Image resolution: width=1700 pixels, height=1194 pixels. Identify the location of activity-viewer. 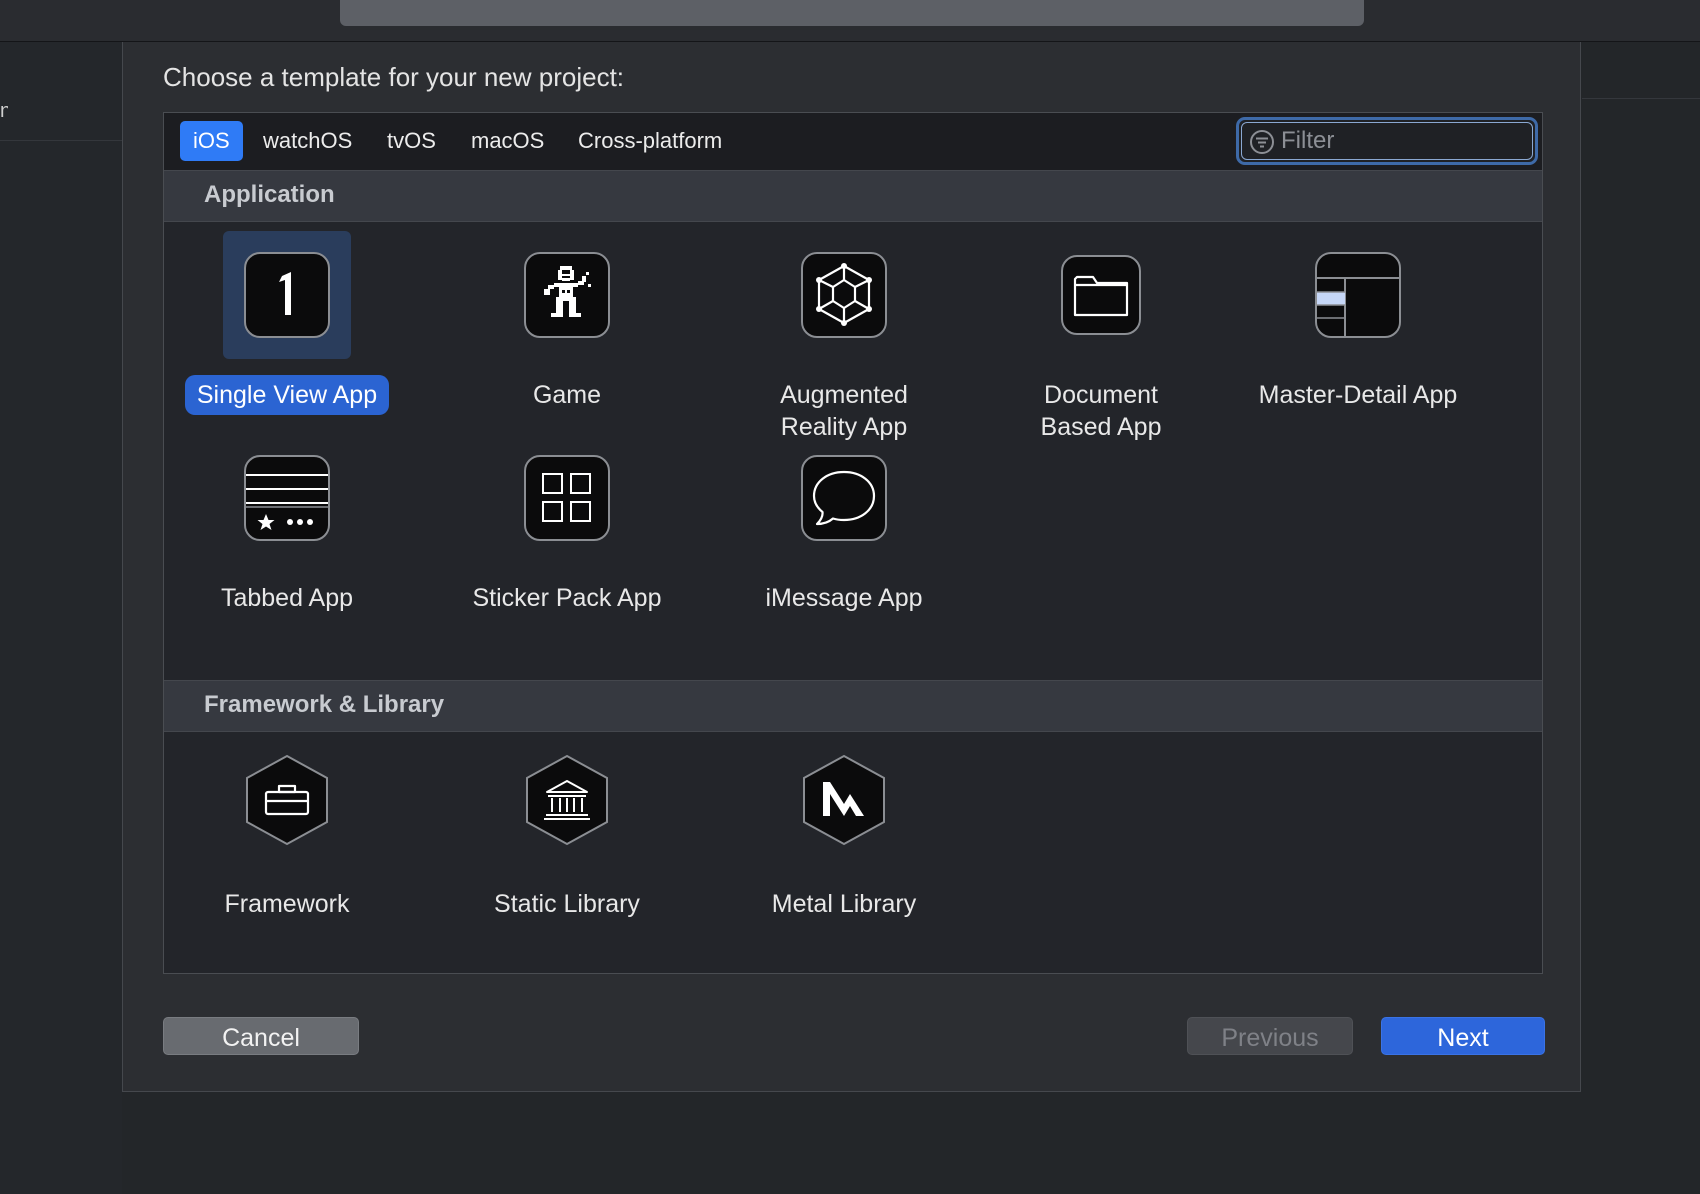
(852, 13).